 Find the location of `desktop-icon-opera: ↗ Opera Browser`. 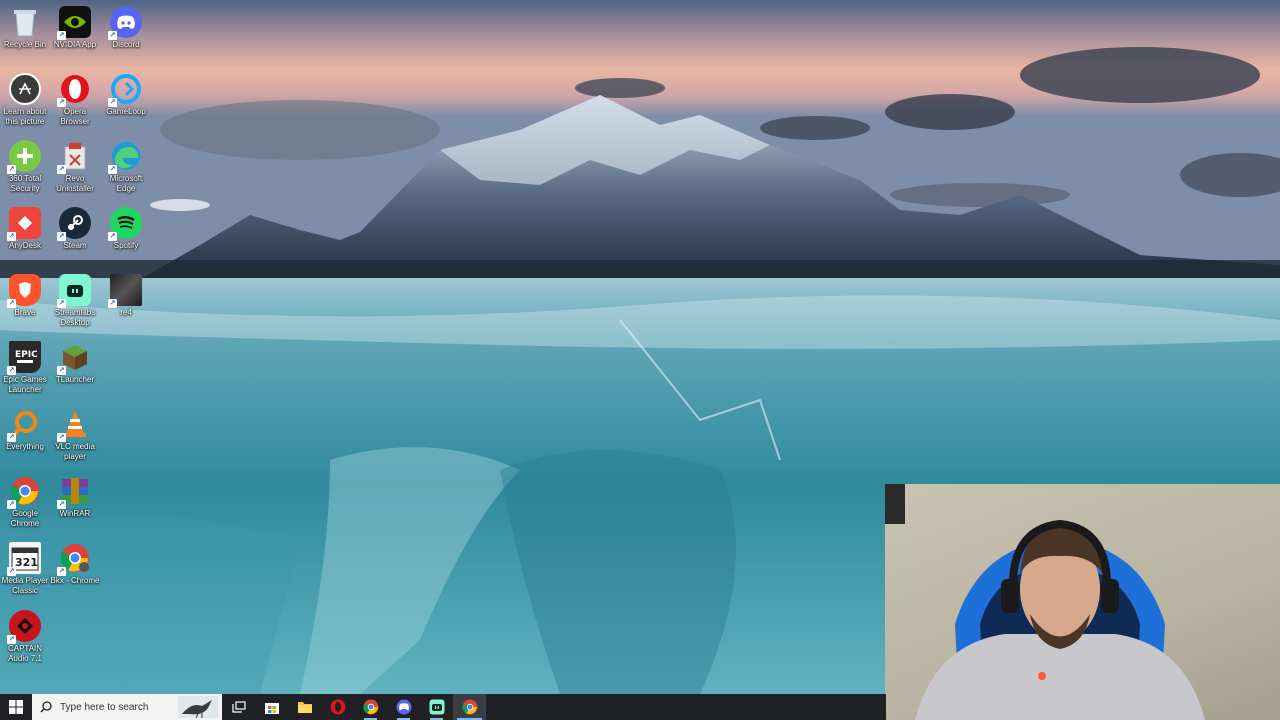

desktop-icon-opera: ↗ Opera Browser is located at coordinates (75, 100).